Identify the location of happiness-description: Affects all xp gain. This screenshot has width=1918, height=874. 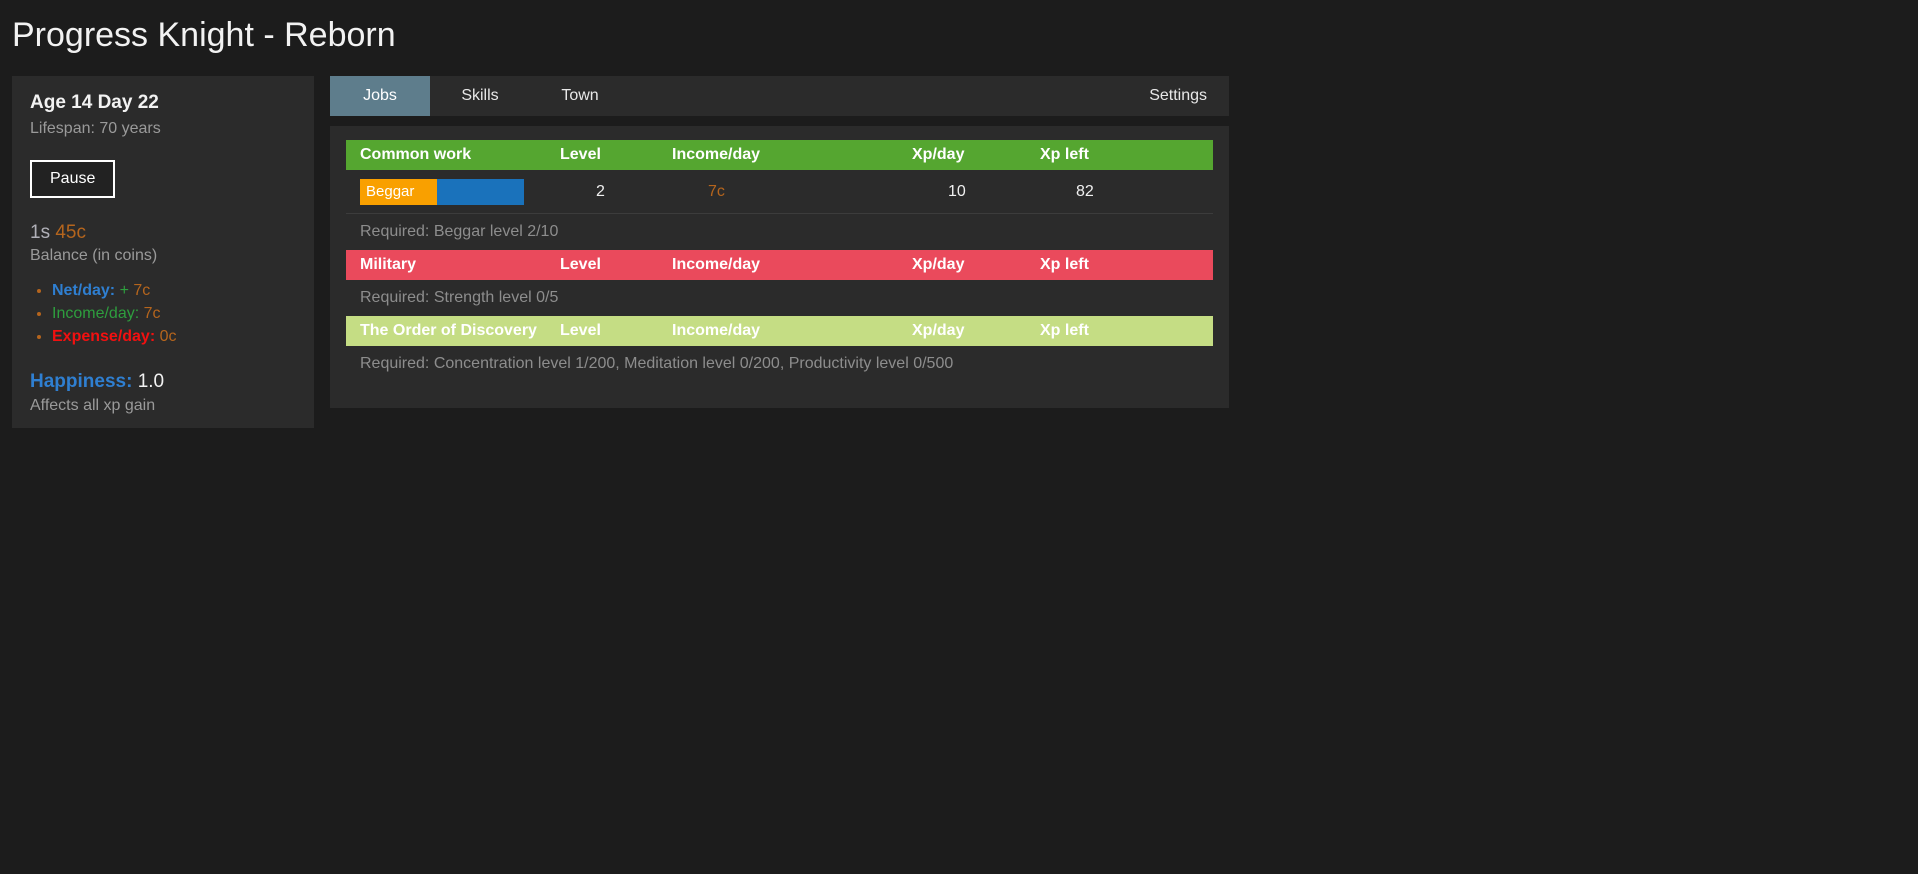
(93, 405).